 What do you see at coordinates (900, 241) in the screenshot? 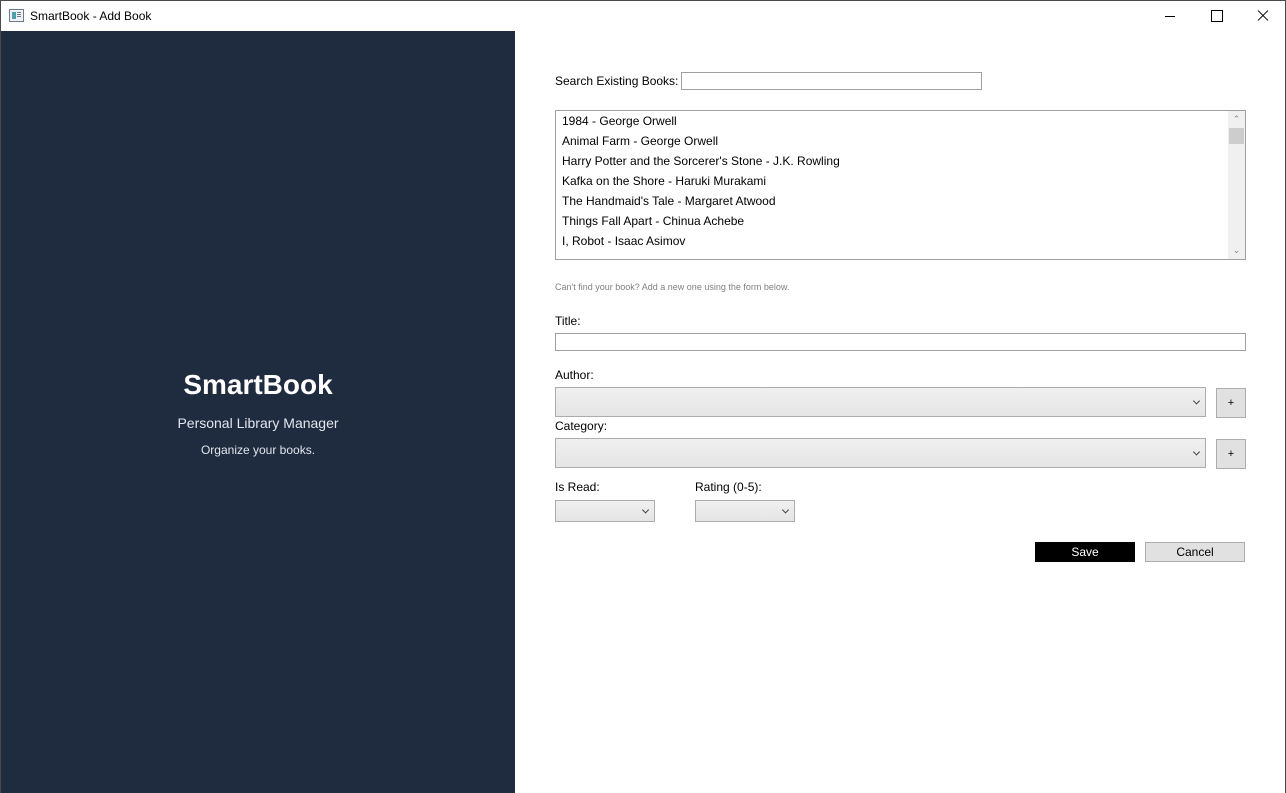
I see `list-item: I, Robot - Isaac Asimov` at bounding box center [900, 241].